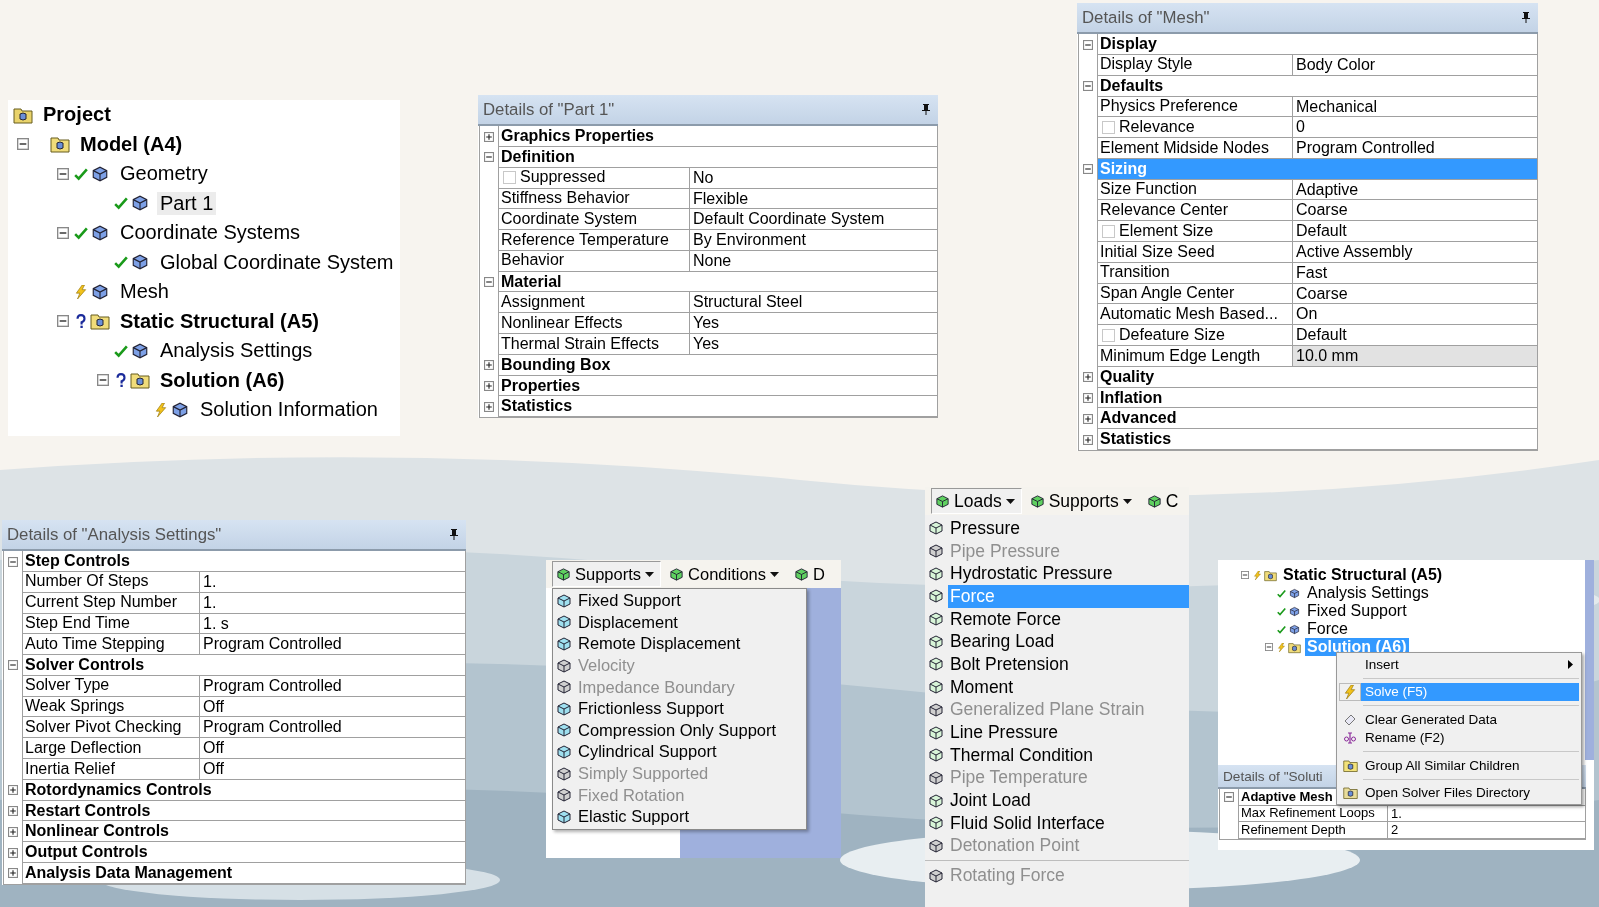 This screenshot has height=907, width=1599. Describe the element at coordinates (1057, 664) in the screenshot. I see `menu-item: Bolt Pretension` at that location.